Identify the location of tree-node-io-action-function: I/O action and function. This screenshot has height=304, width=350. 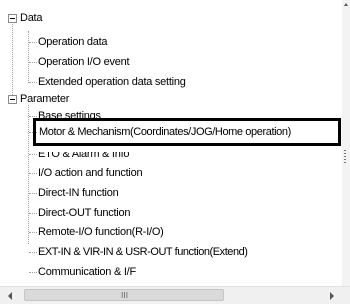
(90, 173).